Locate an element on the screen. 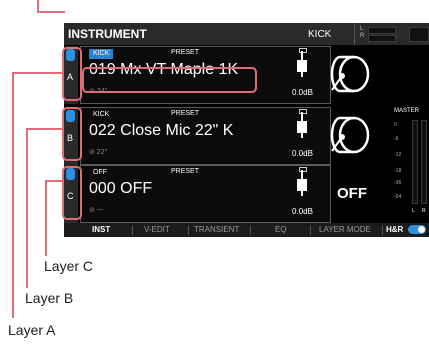  master-meter: MASTER 0 -6 -12 -18 -36 -54 L R is located at coordinates (411, 163).